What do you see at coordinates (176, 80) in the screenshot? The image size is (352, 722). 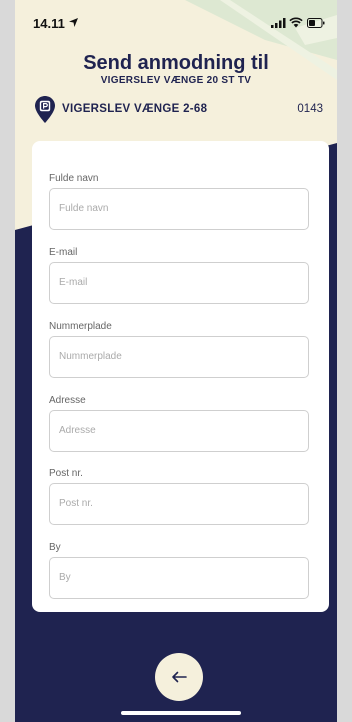 I see `page-subtitle: VIGERSLEV VÆNGE 20 ST TV` at bounding box center [176, 80].